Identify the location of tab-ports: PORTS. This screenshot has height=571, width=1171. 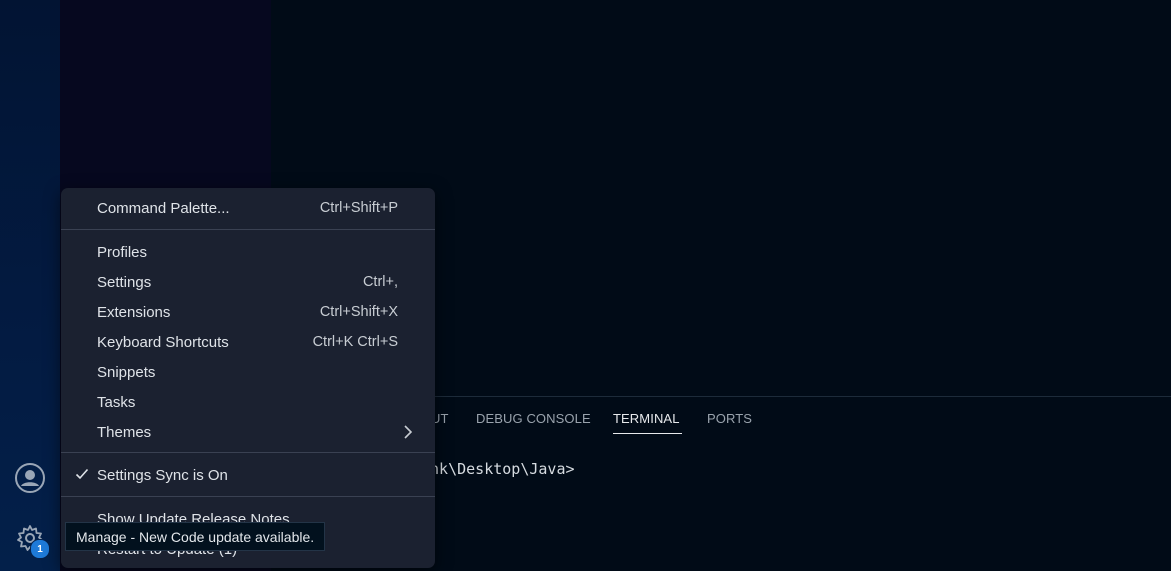
(729, 418).